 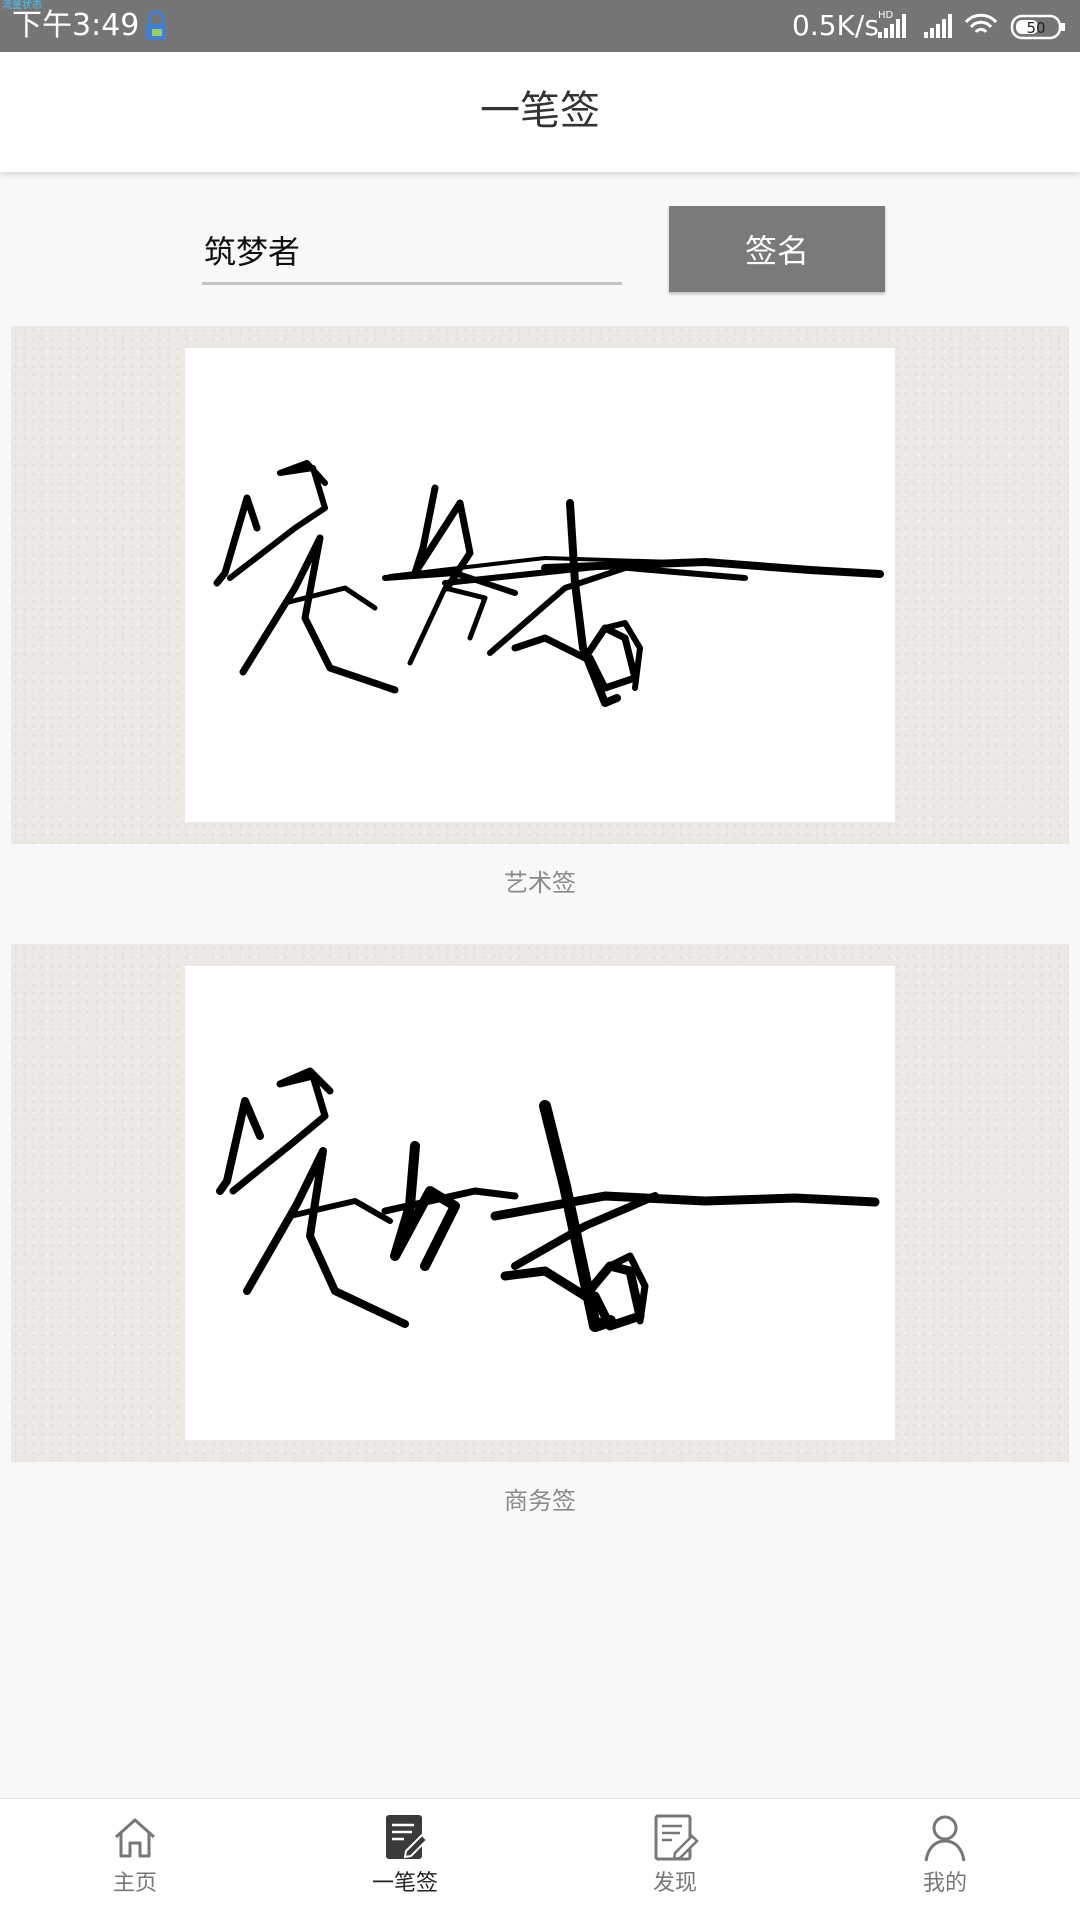 What do you see at coordinates (135, 1861) in the screenshot?
I see `nav-item-home: 主页` at bounding box center [135, 1861].